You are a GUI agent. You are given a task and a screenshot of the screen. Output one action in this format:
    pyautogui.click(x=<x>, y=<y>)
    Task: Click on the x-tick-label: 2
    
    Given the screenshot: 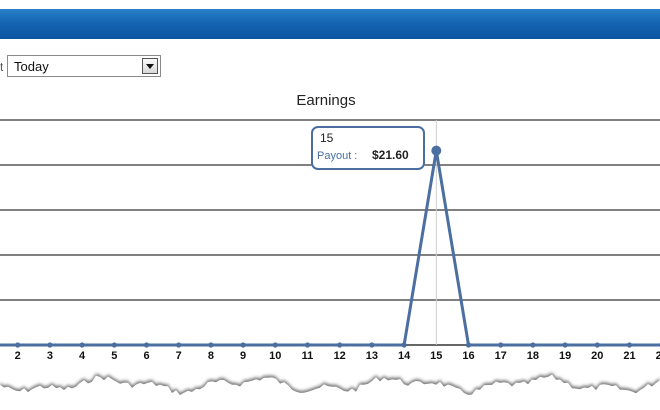 What is the action you would take?
    pyautogui.click(x=18, y=356)
    